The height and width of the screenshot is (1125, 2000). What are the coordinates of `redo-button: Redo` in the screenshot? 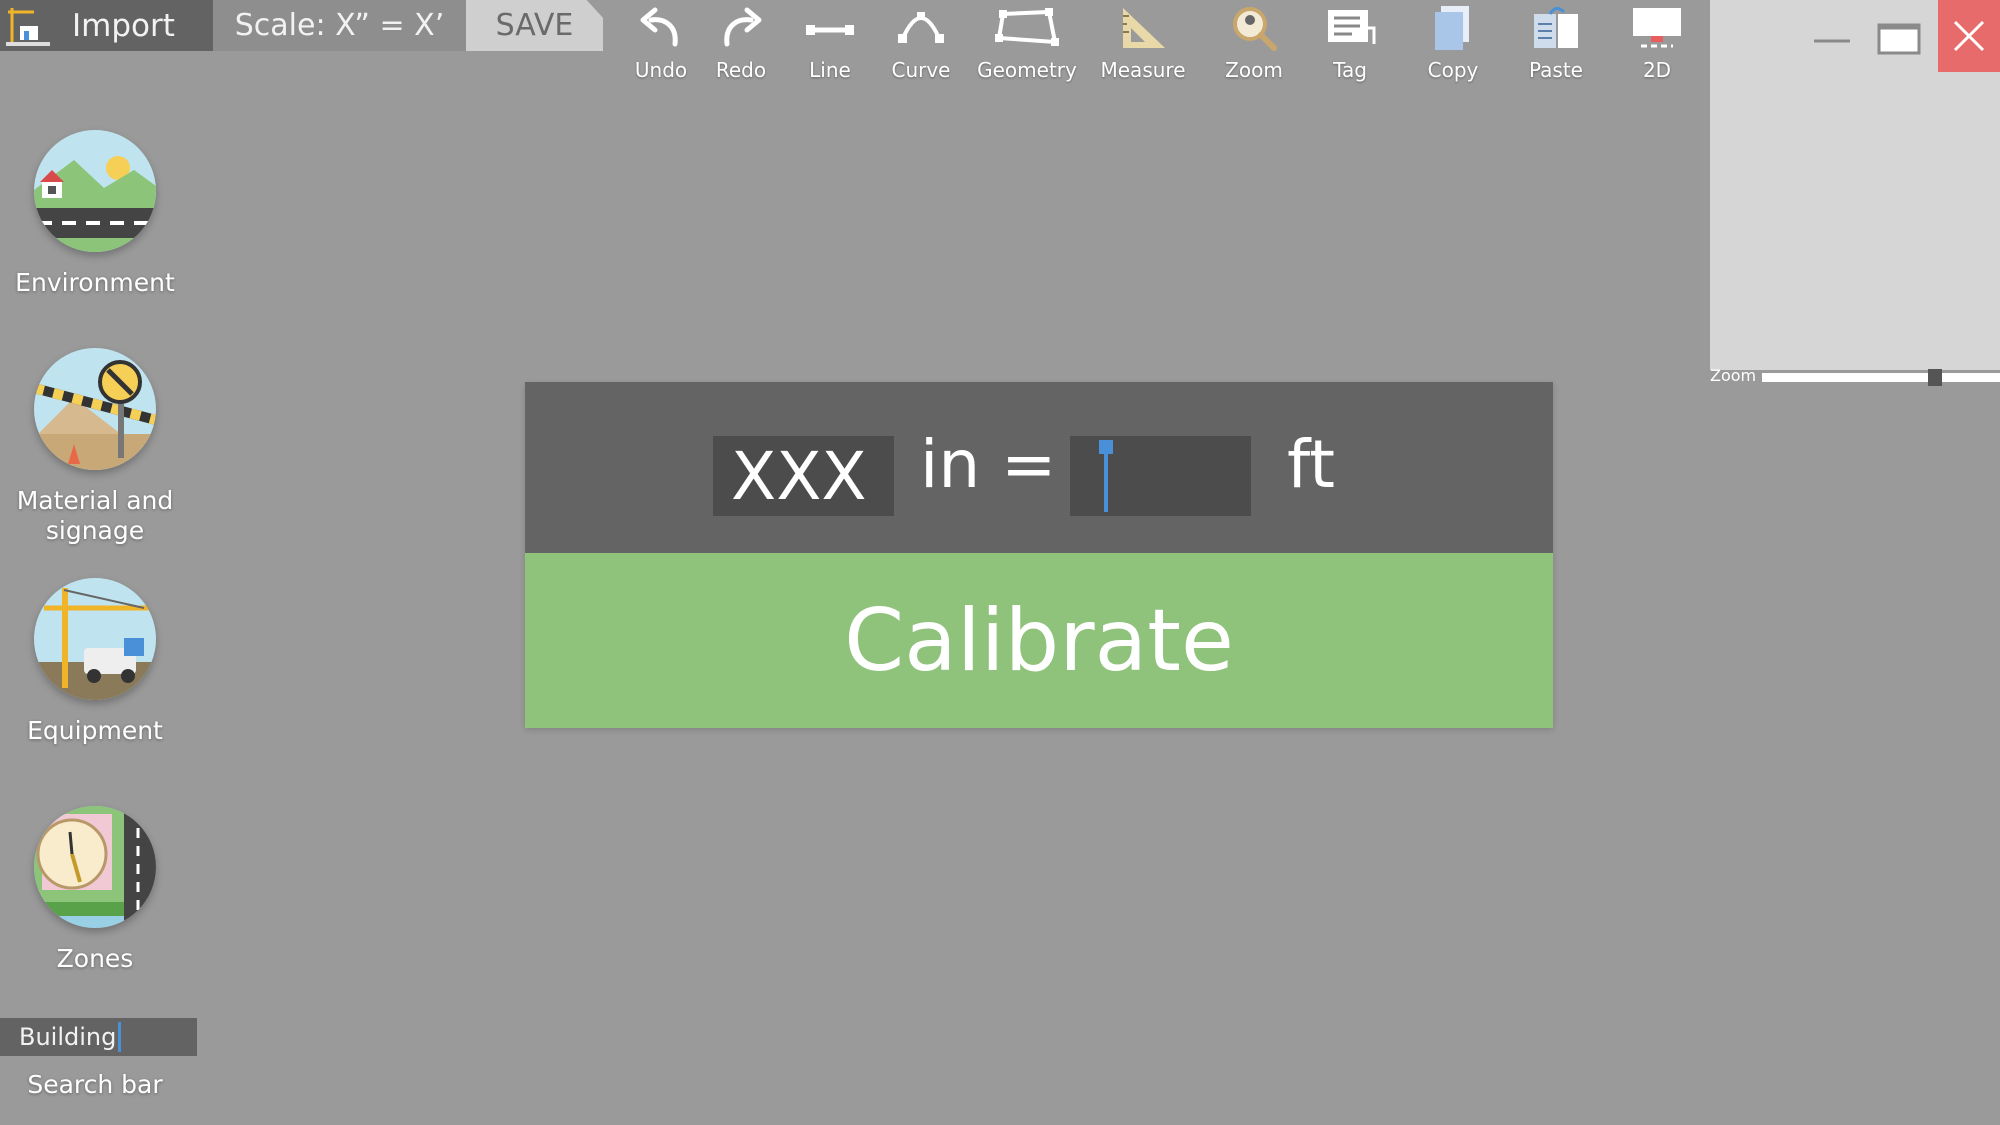 It's located at (741, 44).